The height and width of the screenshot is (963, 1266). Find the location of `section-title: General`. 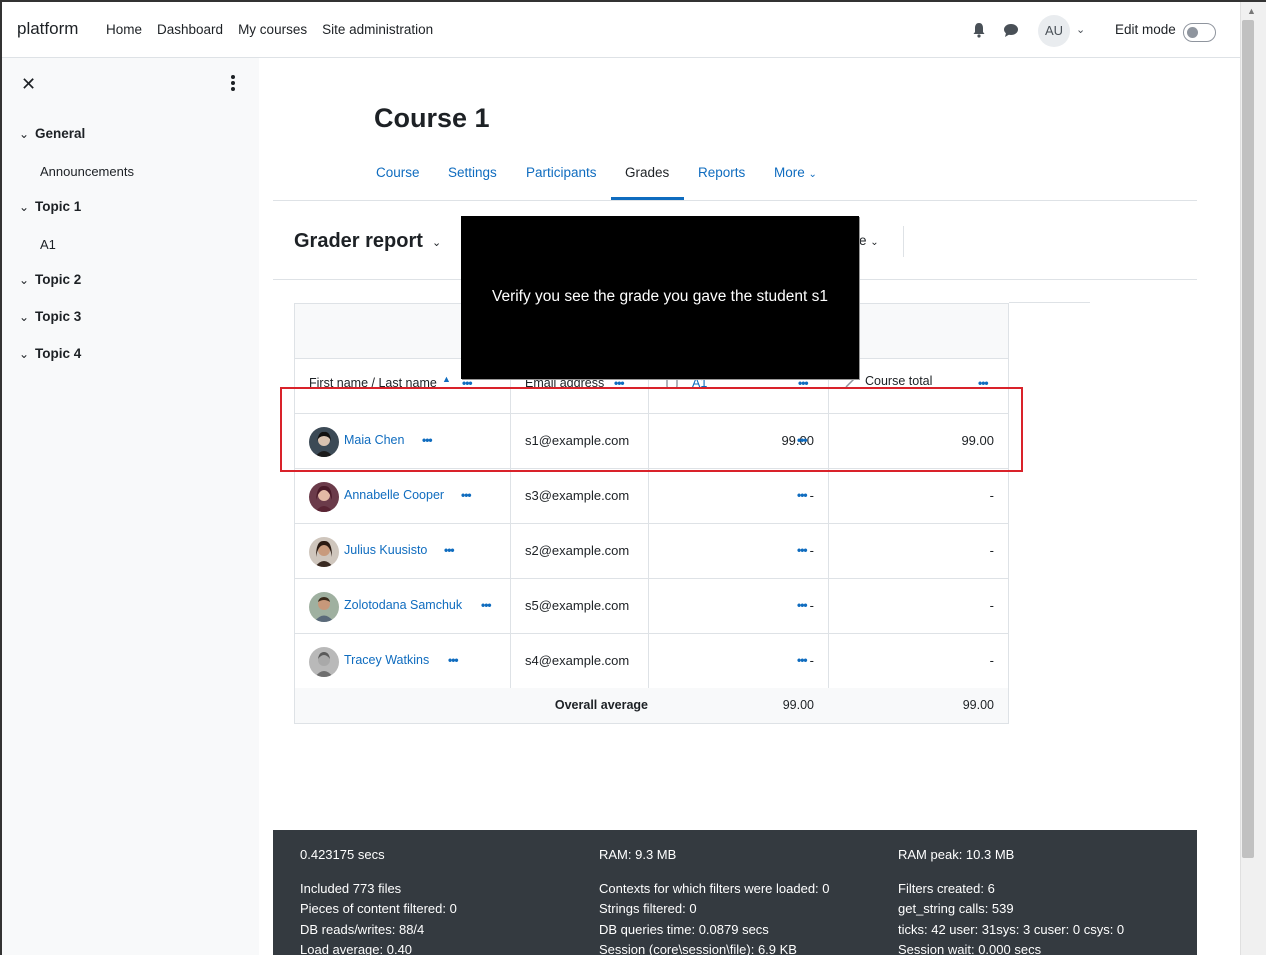

section-title: General is located at coordinates (60, 133).